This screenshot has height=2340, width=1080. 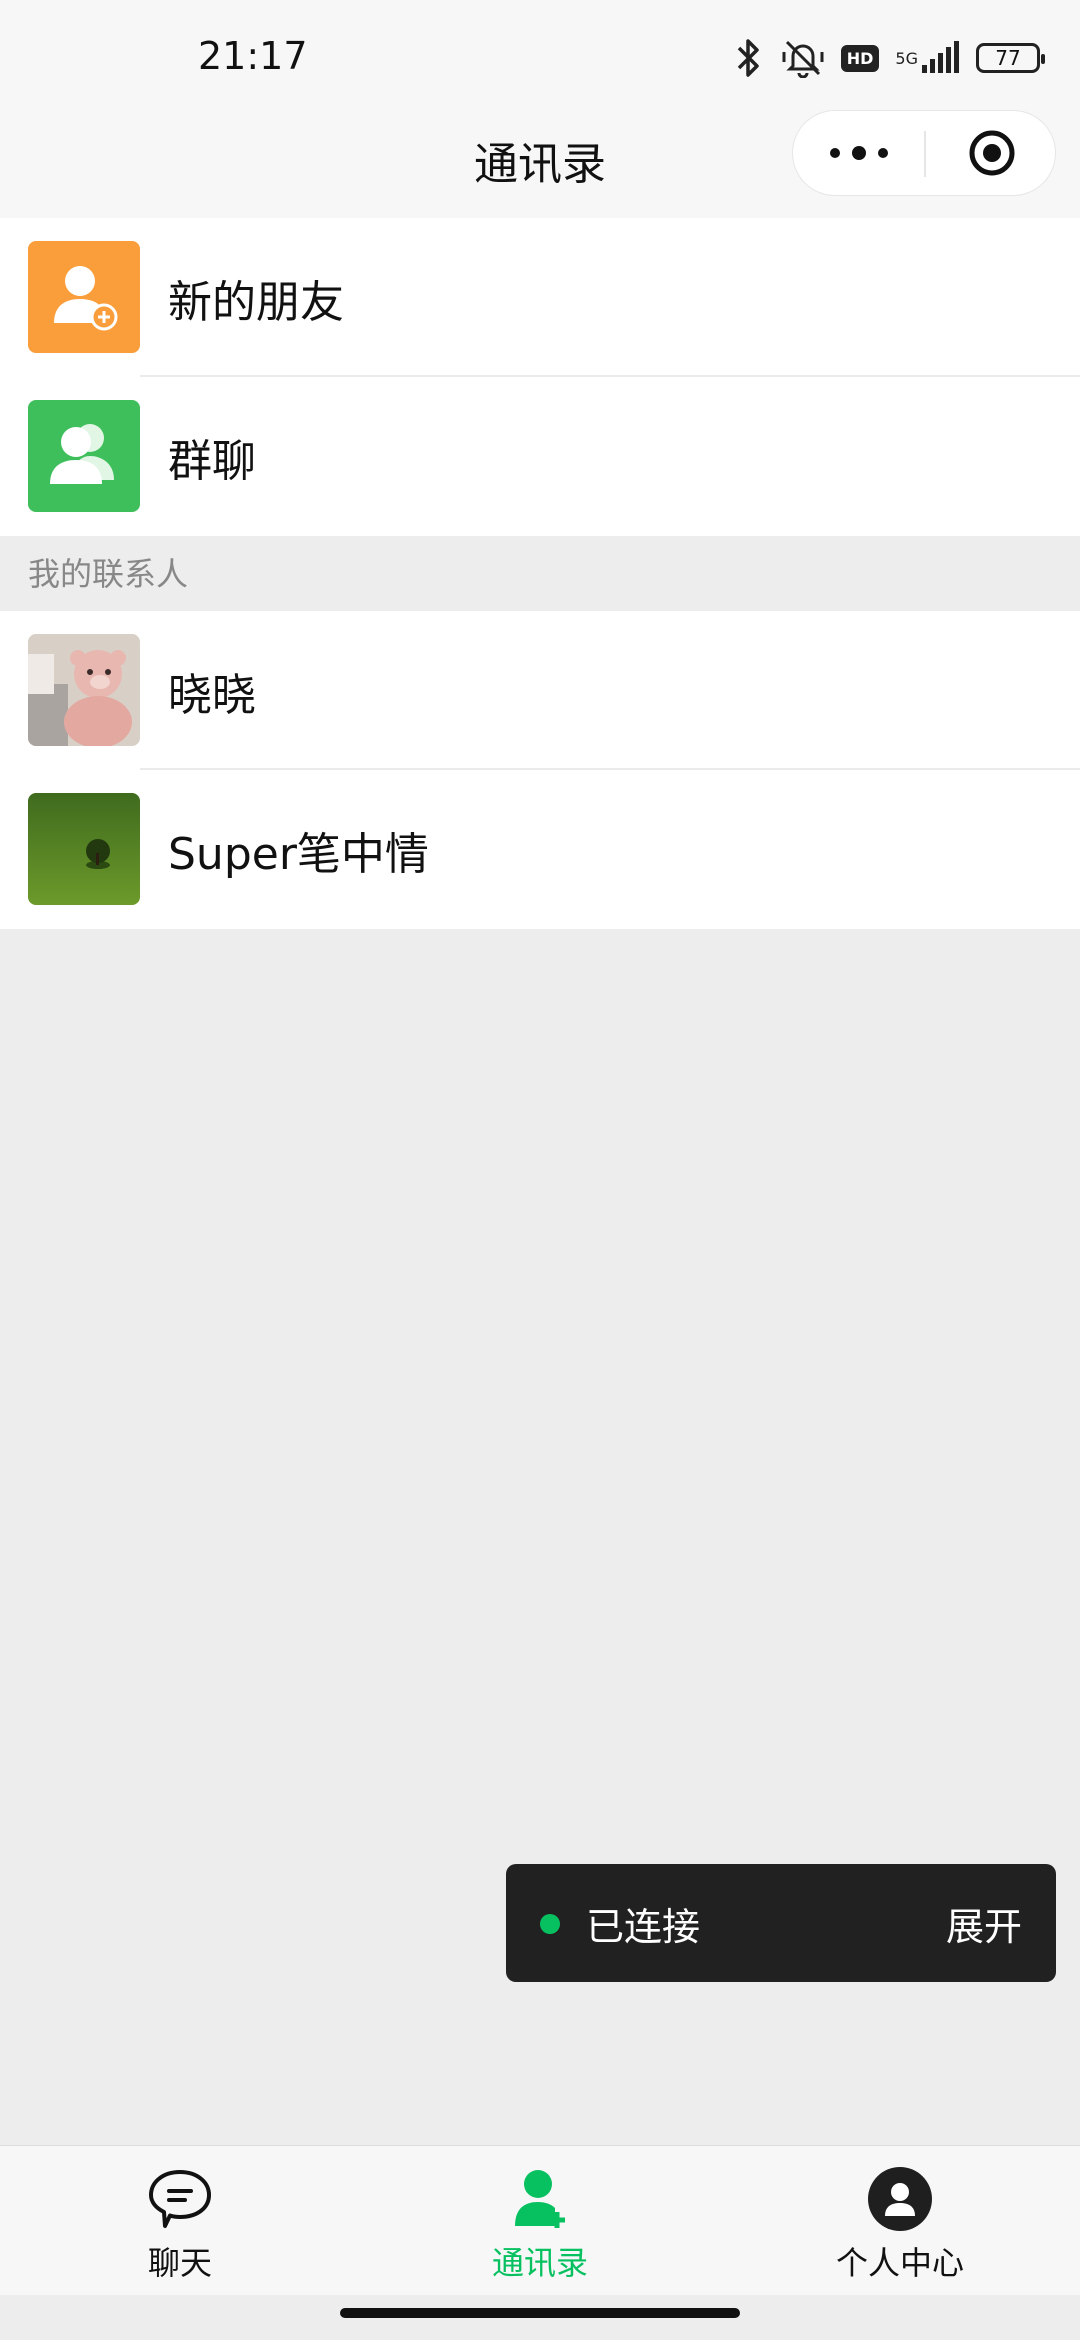 I want to click on tab-chat: 聊天, so click(x=180, y=2221).